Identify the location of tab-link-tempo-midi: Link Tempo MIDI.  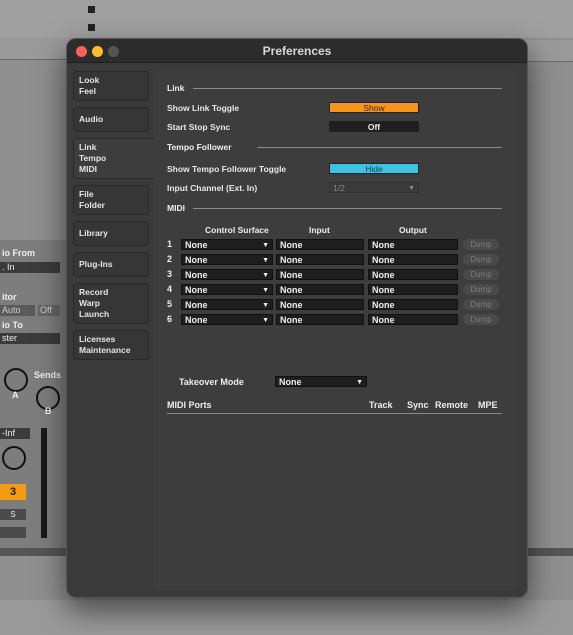
(114, 158).